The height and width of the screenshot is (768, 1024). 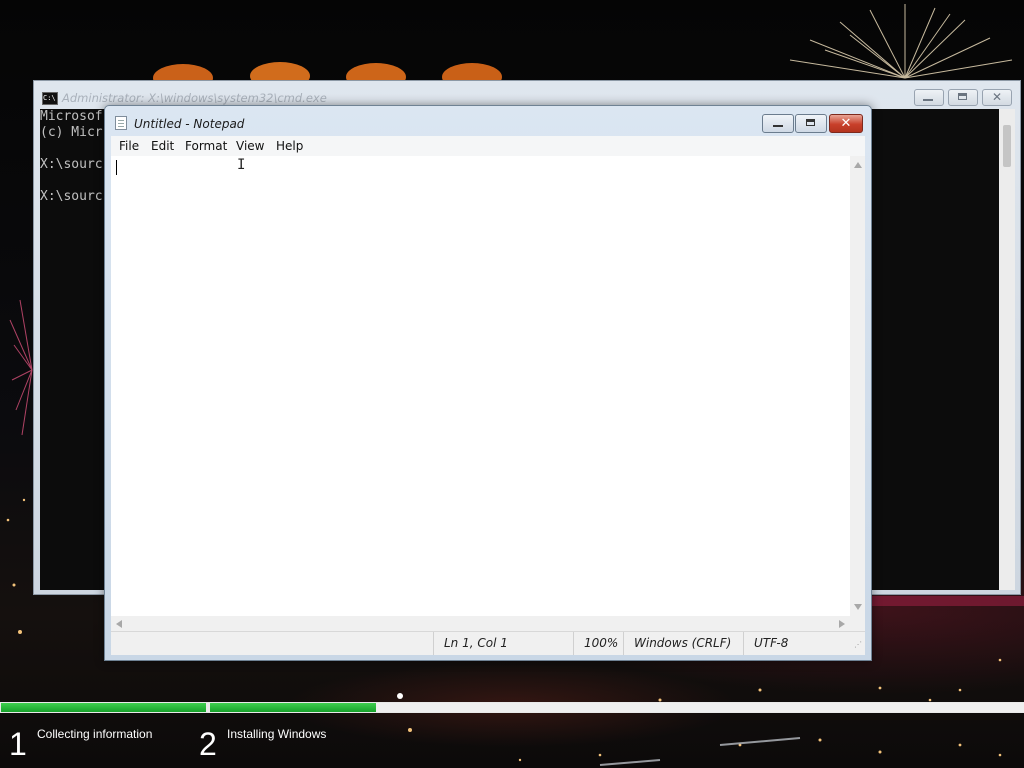 I want to click on cmd-minimize-button, so click(x=929, y=97).